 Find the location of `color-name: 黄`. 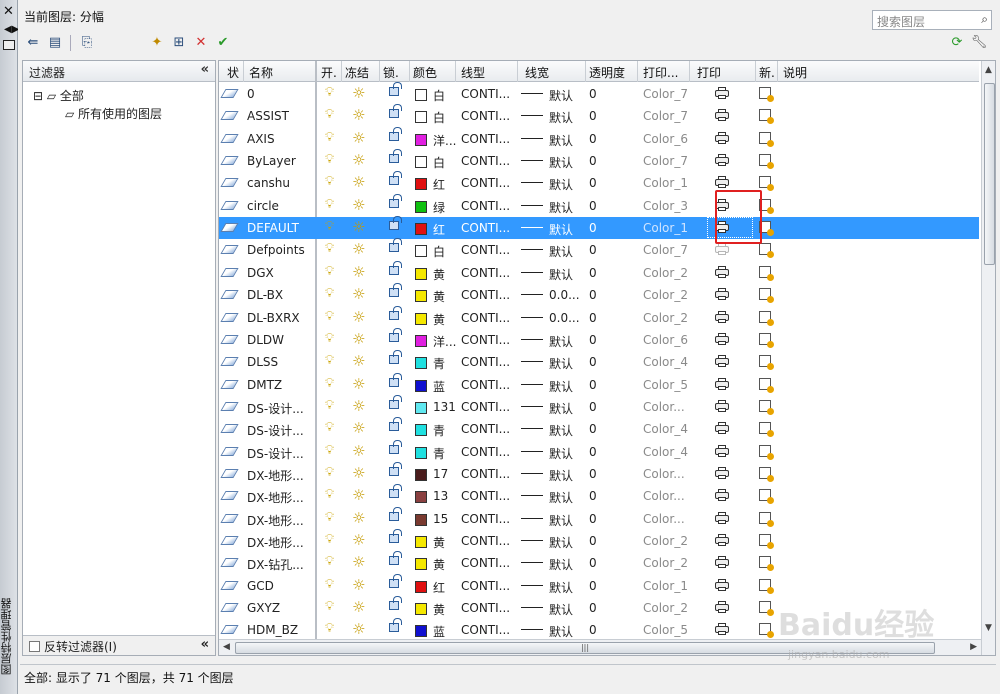

color-name: 黄 is located at coordinates (439, 609).